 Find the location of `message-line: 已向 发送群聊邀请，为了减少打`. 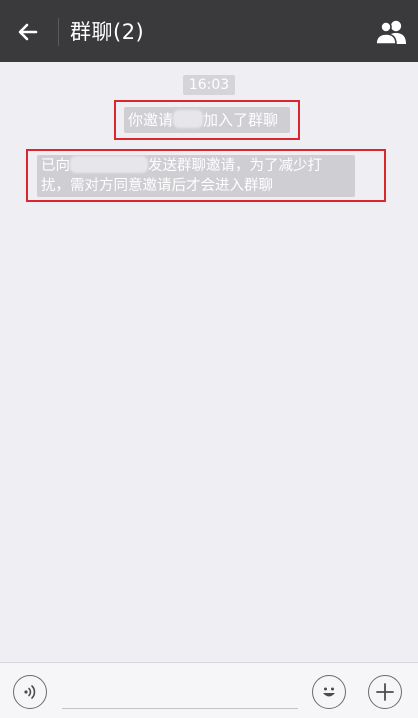

message-line: 已向 发送群聊邀请，为了减少打 is located at coordinates (196, 166).